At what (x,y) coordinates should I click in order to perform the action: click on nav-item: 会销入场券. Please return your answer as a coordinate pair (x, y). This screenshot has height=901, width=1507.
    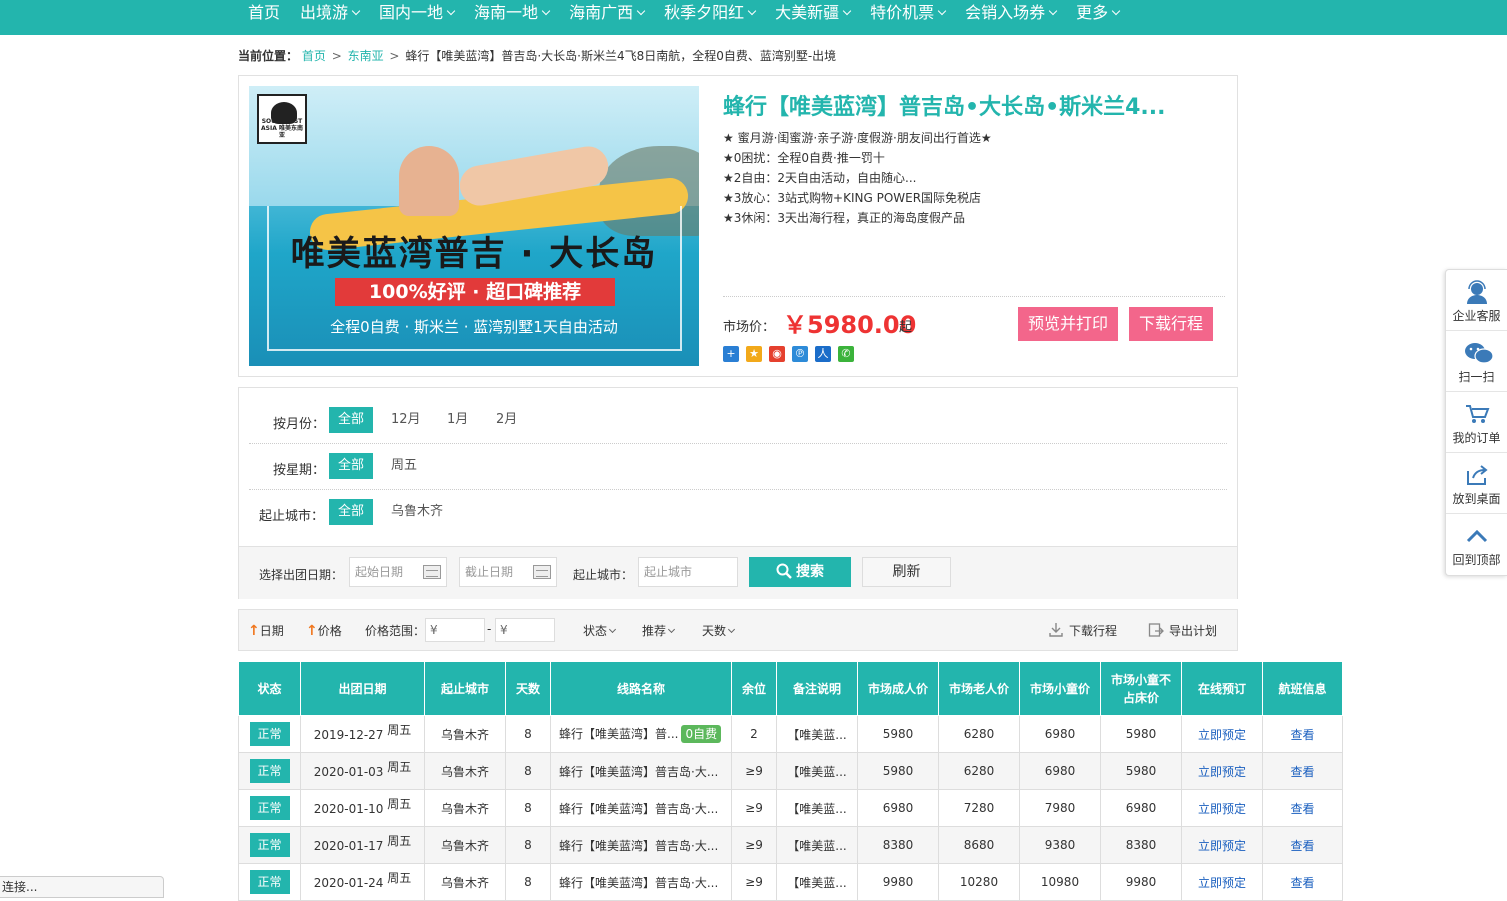
    Looking at the image, I should click on (1010, 17).